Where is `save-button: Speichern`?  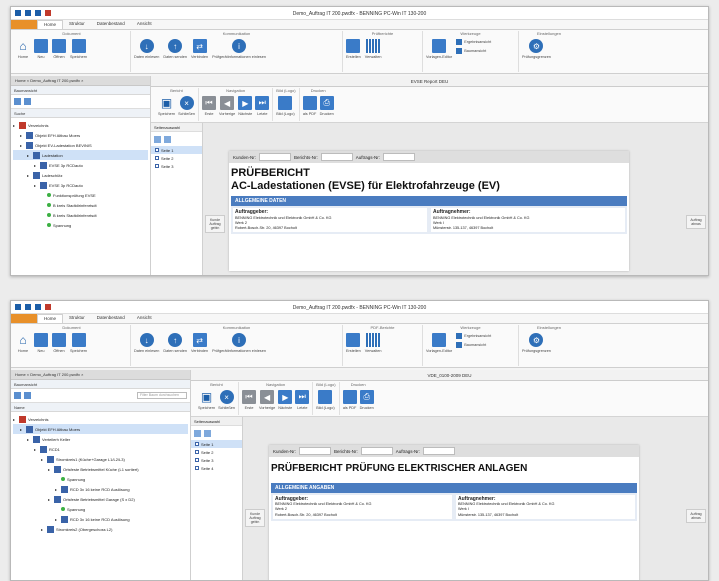
save-button: Speichern is located at coordinates (78, 49).